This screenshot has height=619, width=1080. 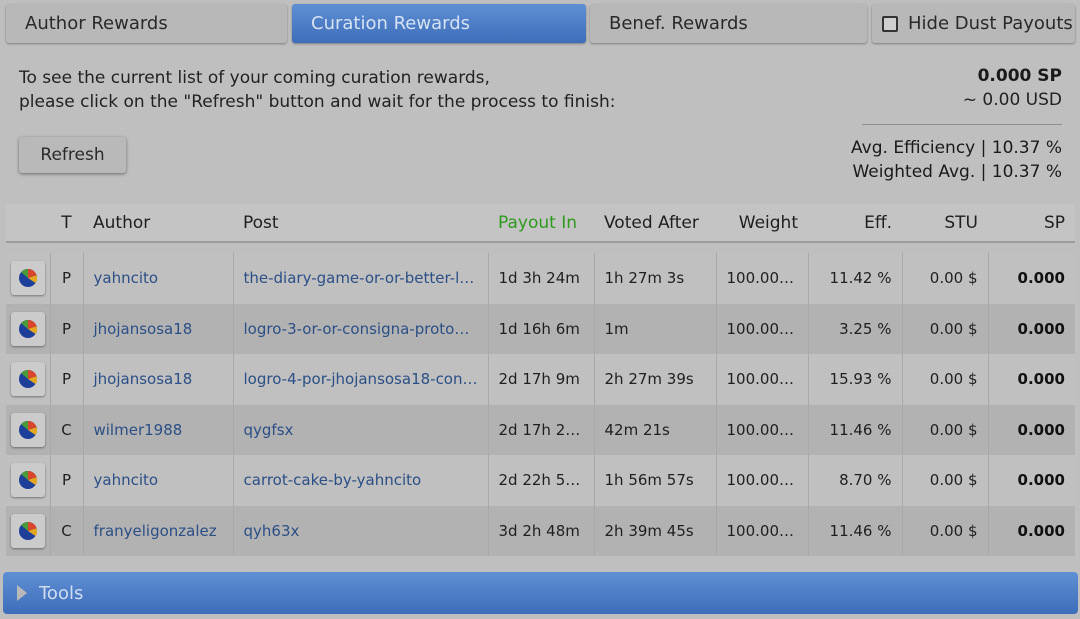 What do you see at coordinates (22, 593) in the screenshot?
I see `triangle-right-icon` at bounding box center [22, 593].